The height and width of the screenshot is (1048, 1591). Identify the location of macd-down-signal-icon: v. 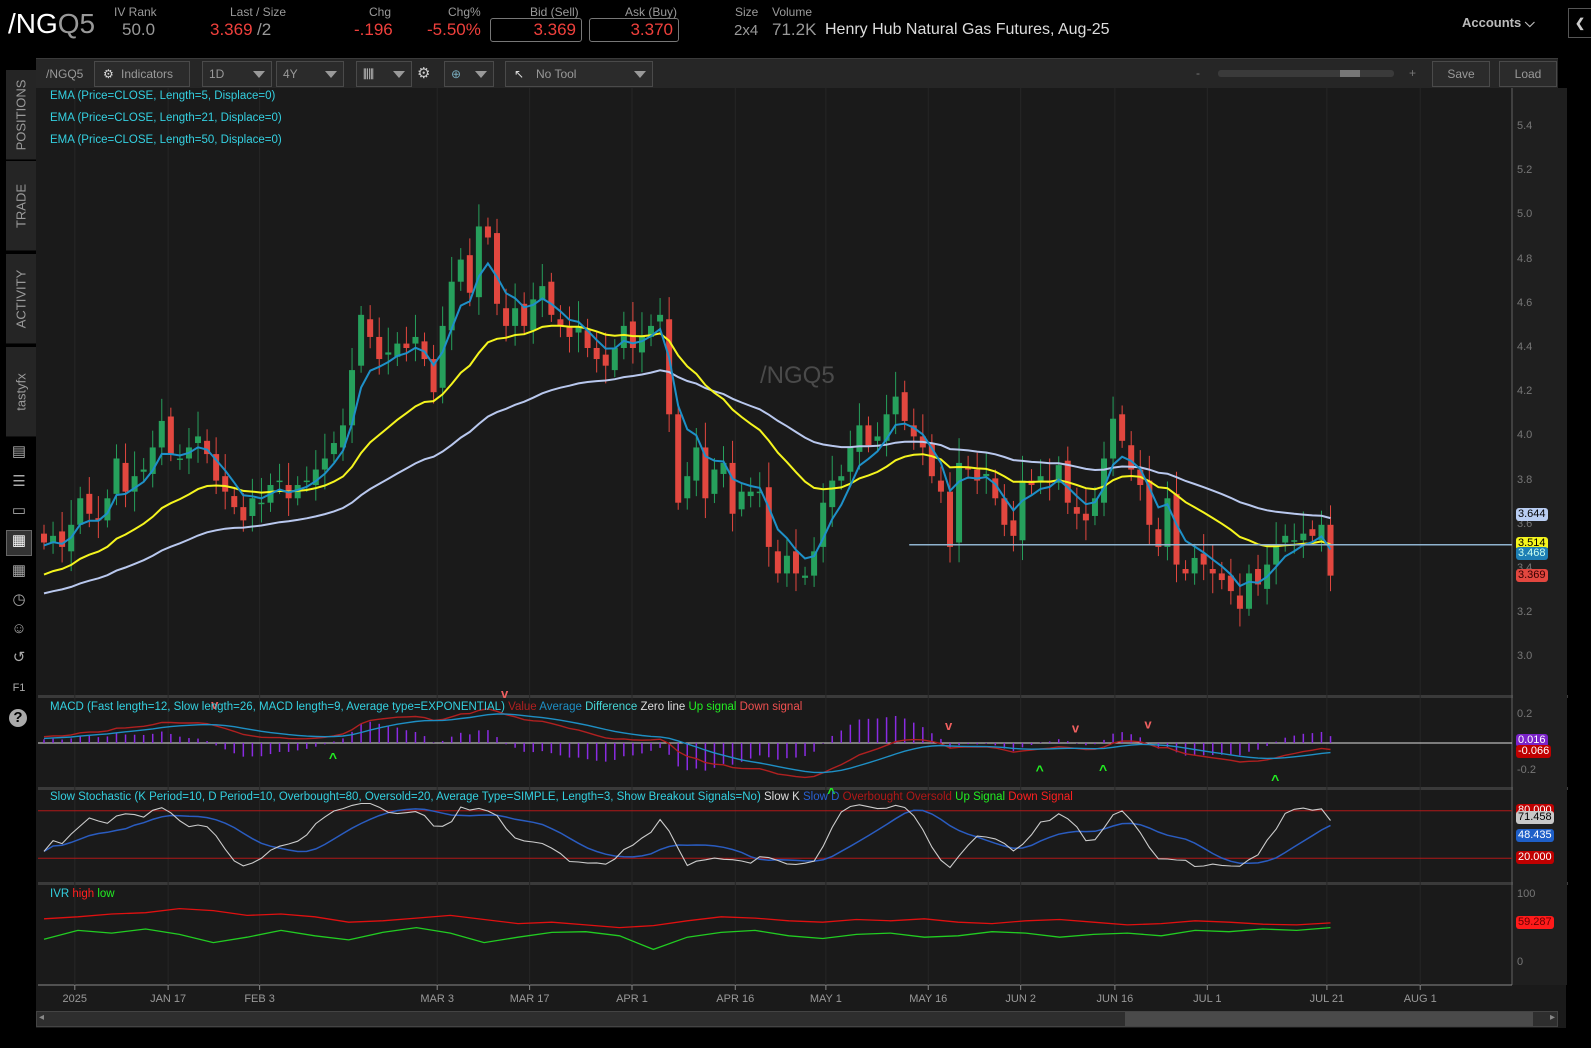
(1076, 727).